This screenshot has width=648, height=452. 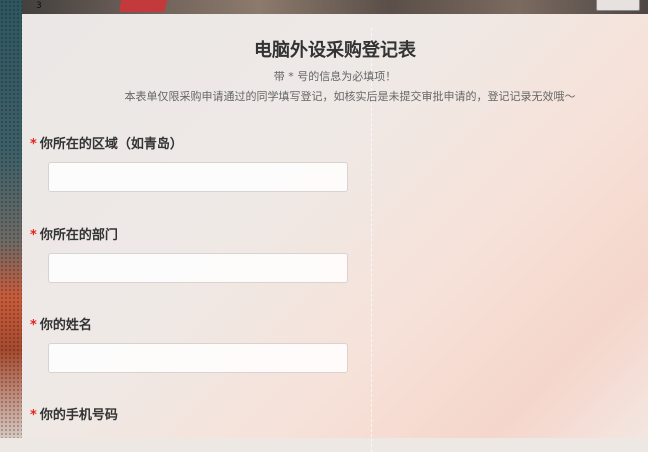 What do you see at coordinates (618, 5) in the screenshot?
I see `banner-card-decoration` at bounding box center [618, 5].